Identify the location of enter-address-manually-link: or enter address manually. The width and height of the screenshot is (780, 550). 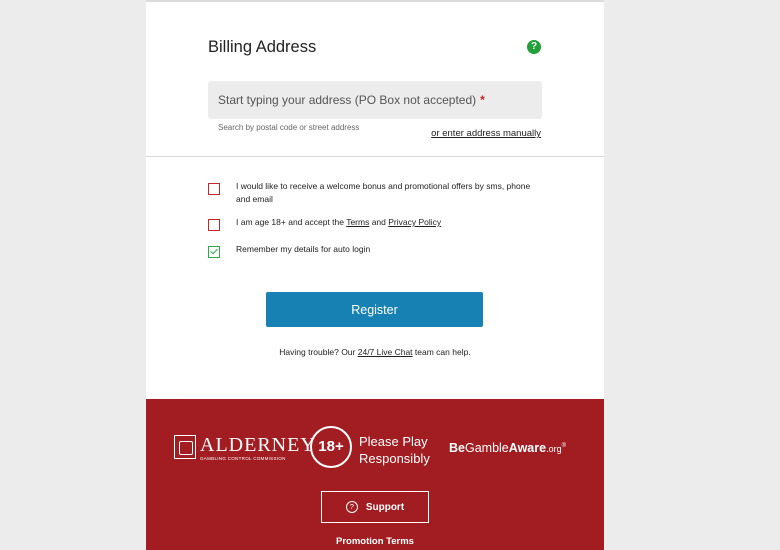
(486, 133).